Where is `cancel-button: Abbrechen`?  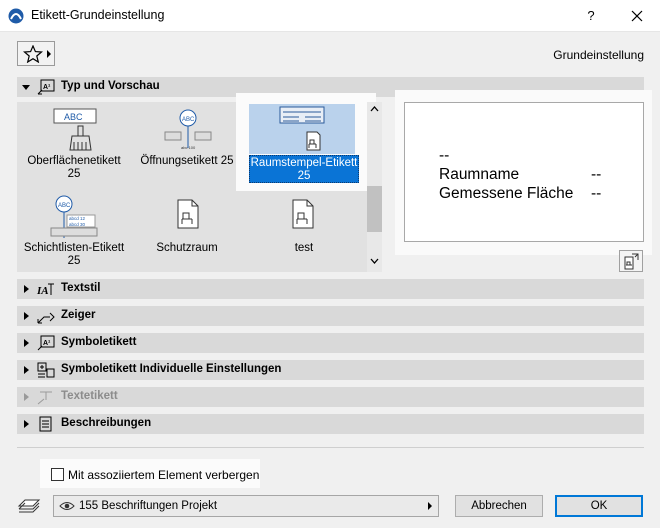 cancel-button: Abbrechen is located at coordinates (499, 506).